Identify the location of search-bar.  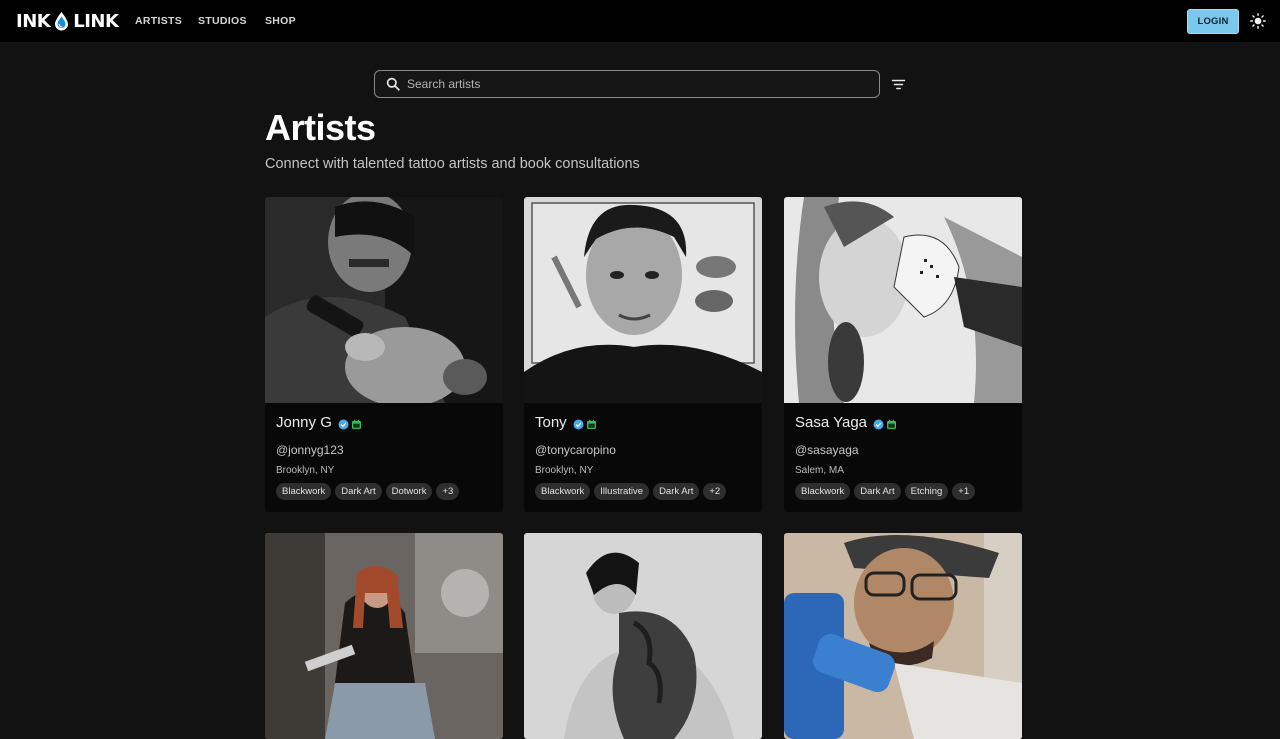
(627, 84).